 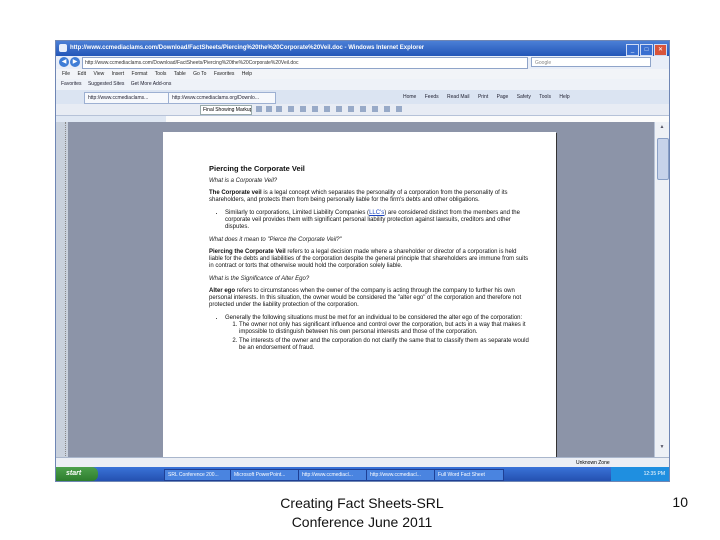 I want to click on page-command: Page, so click(x=503, y=97).